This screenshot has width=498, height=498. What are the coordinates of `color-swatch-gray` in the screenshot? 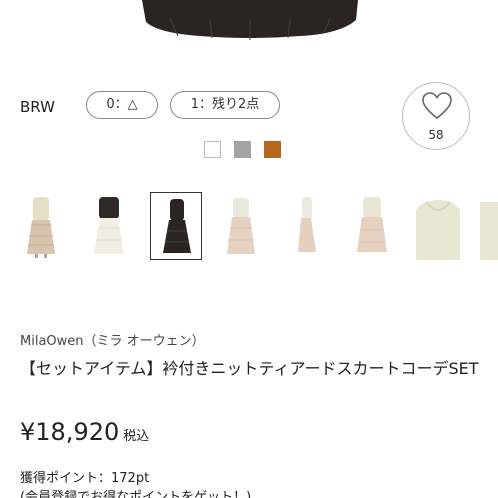 It's located at (242, 149).